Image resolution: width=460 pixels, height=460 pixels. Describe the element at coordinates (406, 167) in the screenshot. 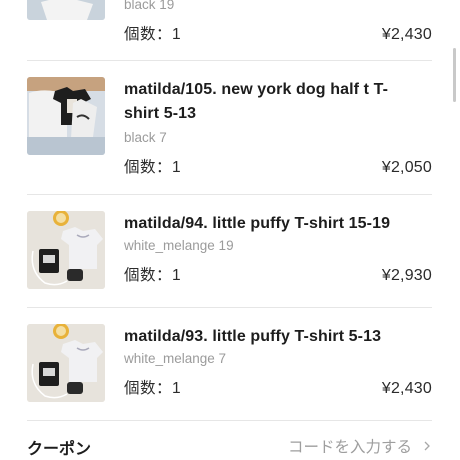

I see `price-label: ¥2,050` at that location.